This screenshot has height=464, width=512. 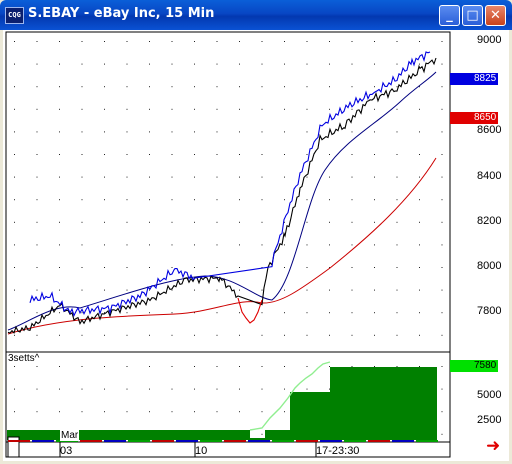 I want to click on indicator-value-tag: 7580, so click(x=474, y=366).